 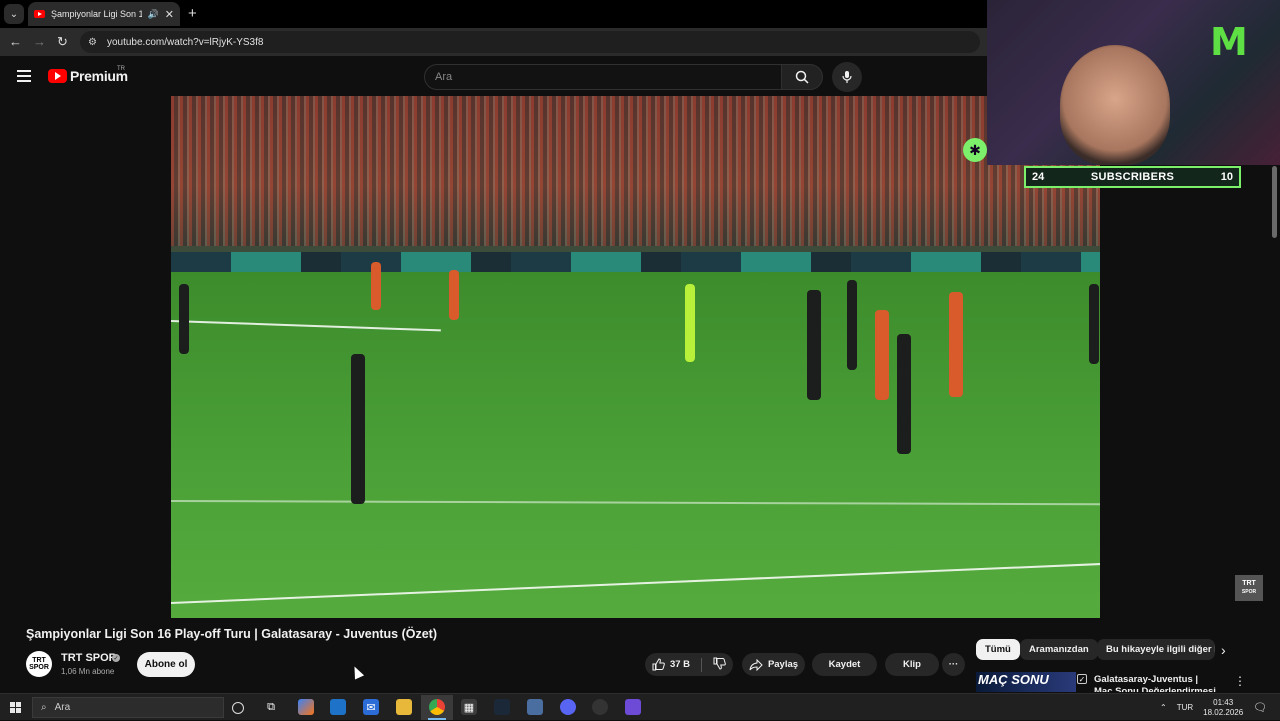 I want to click on save-button: Kaydet, so click(x=844, y=664).